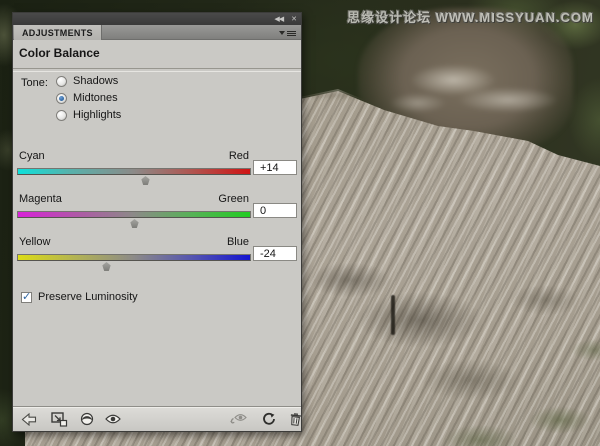 The width and height of the screenshot is (600, 446). Describe the element at coordinates (470, 17) in the screenshot. I see `watermark-text: 思缘设计论坛 WWW.MISSYUAN.COM` at that location.